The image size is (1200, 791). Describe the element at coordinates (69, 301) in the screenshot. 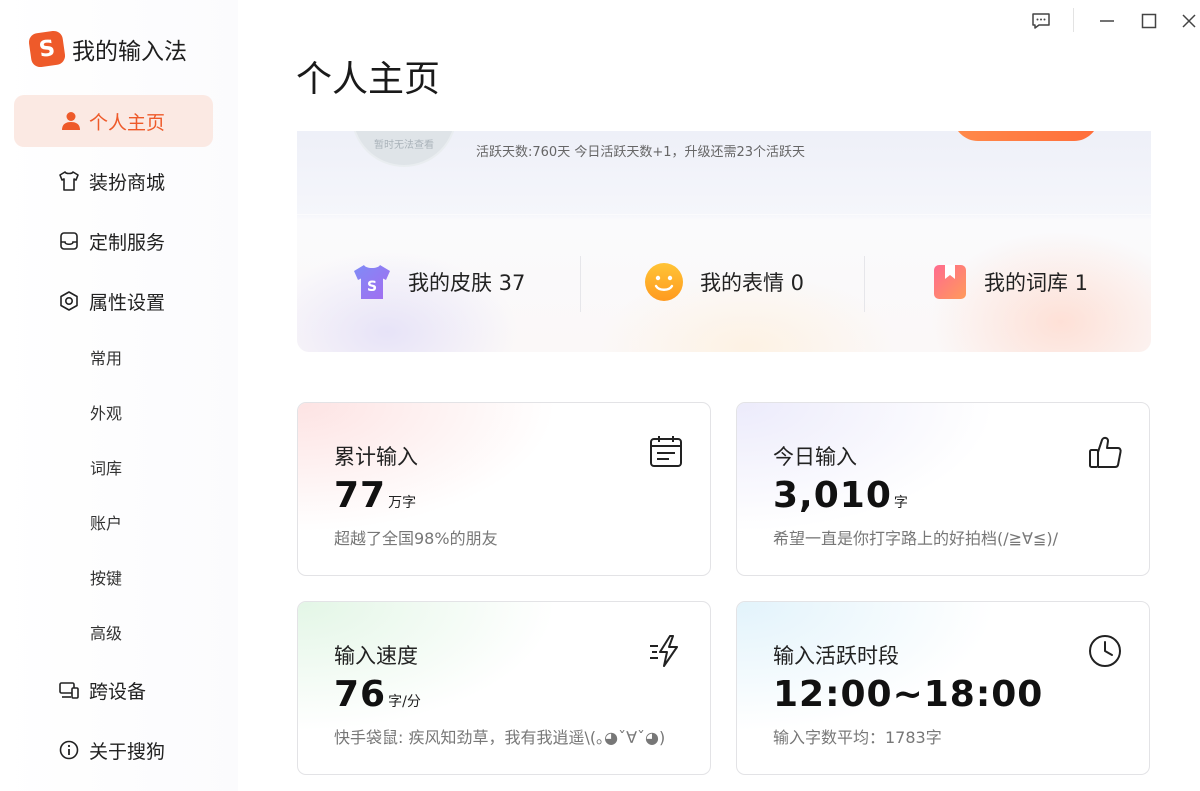

I see `hexagon-gear-icon` at that location.